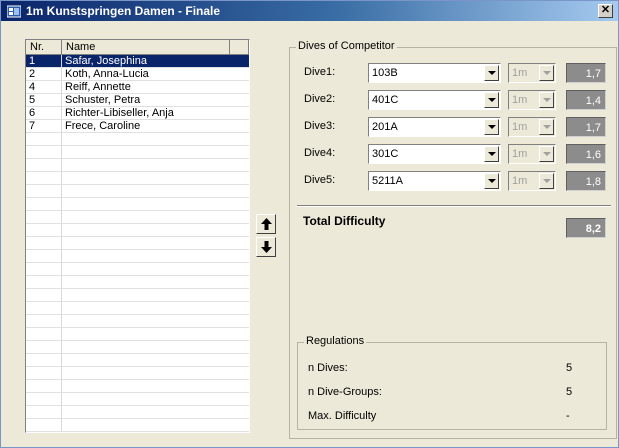 Image resolution: width=619 pixels, height=448 pixels. I want to click on dive-code-select: 103B, so click(434, 73).